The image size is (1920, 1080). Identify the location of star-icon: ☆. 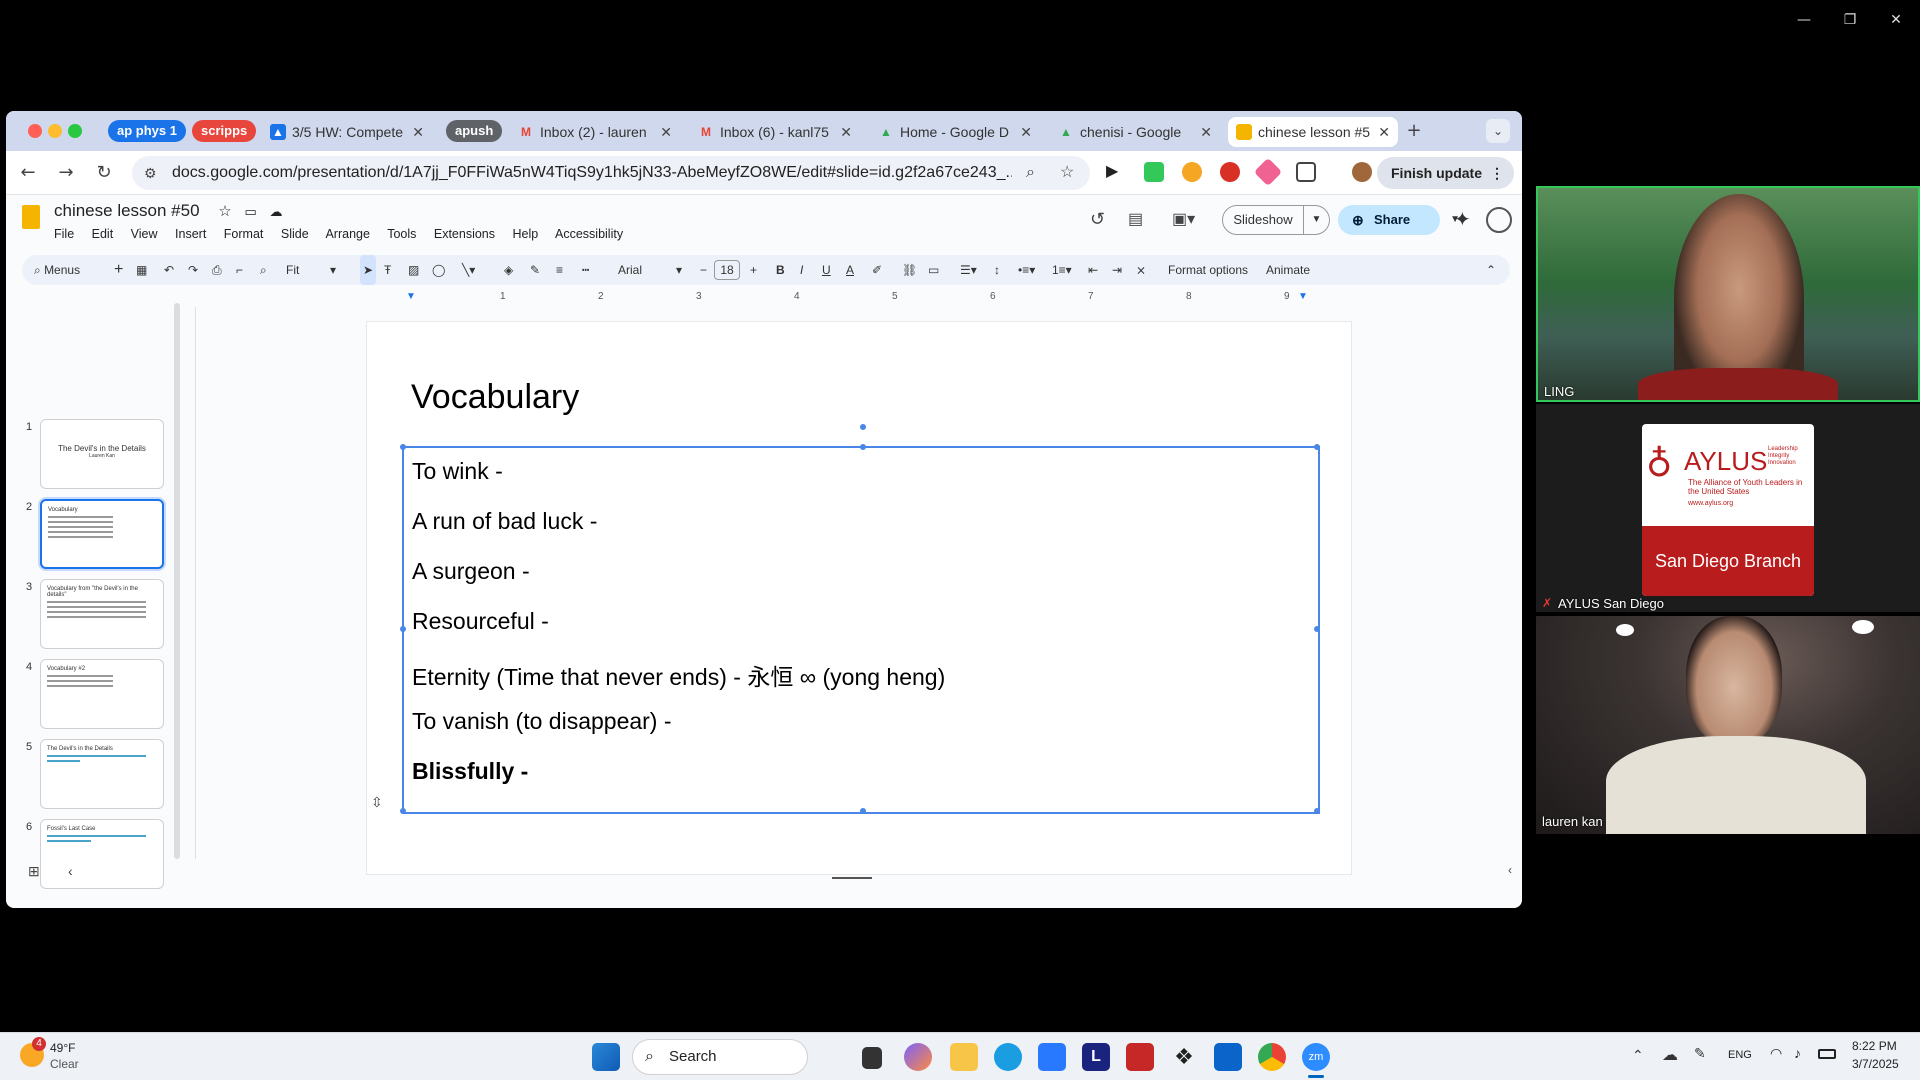
(224, 211).